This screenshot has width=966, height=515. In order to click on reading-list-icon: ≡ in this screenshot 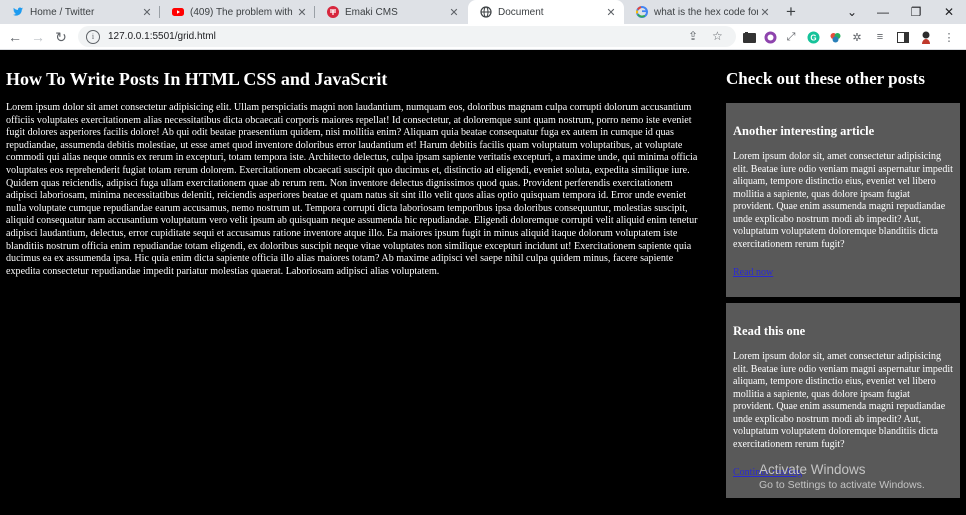, I will do `click(880, 37)`.